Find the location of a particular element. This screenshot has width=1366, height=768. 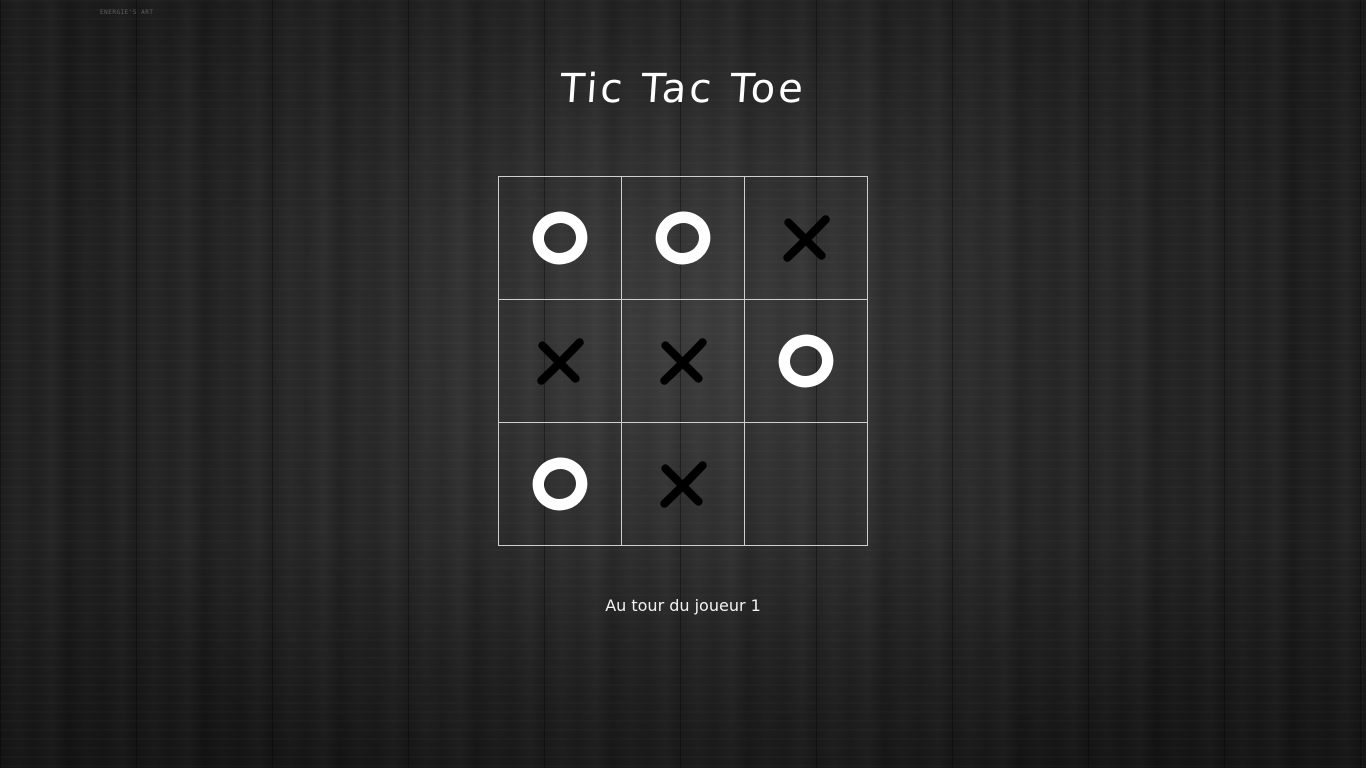

game-board is located at coordinates (683, 361).